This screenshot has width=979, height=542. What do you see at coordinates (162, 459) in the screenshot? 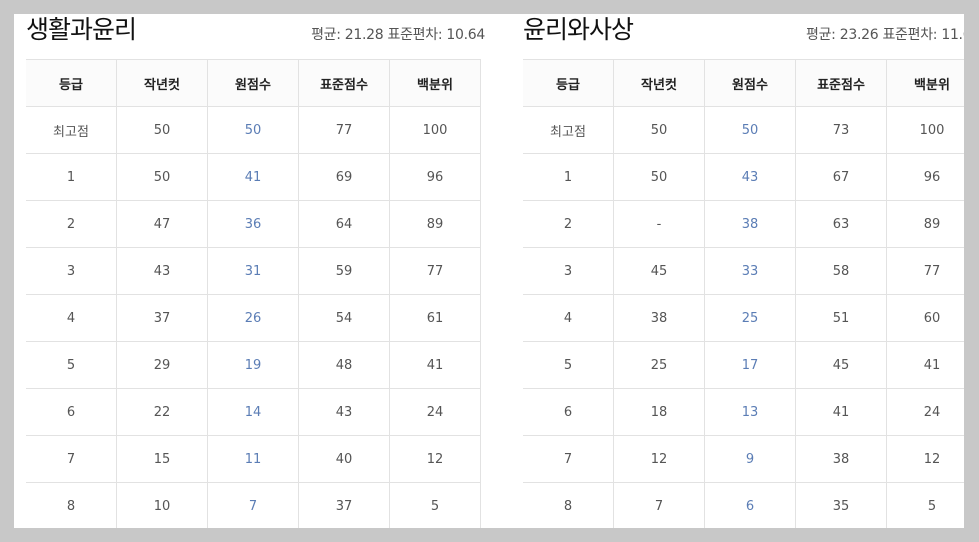
I see `last-year-cut-cell: 15` at bounding box center [162, 459].